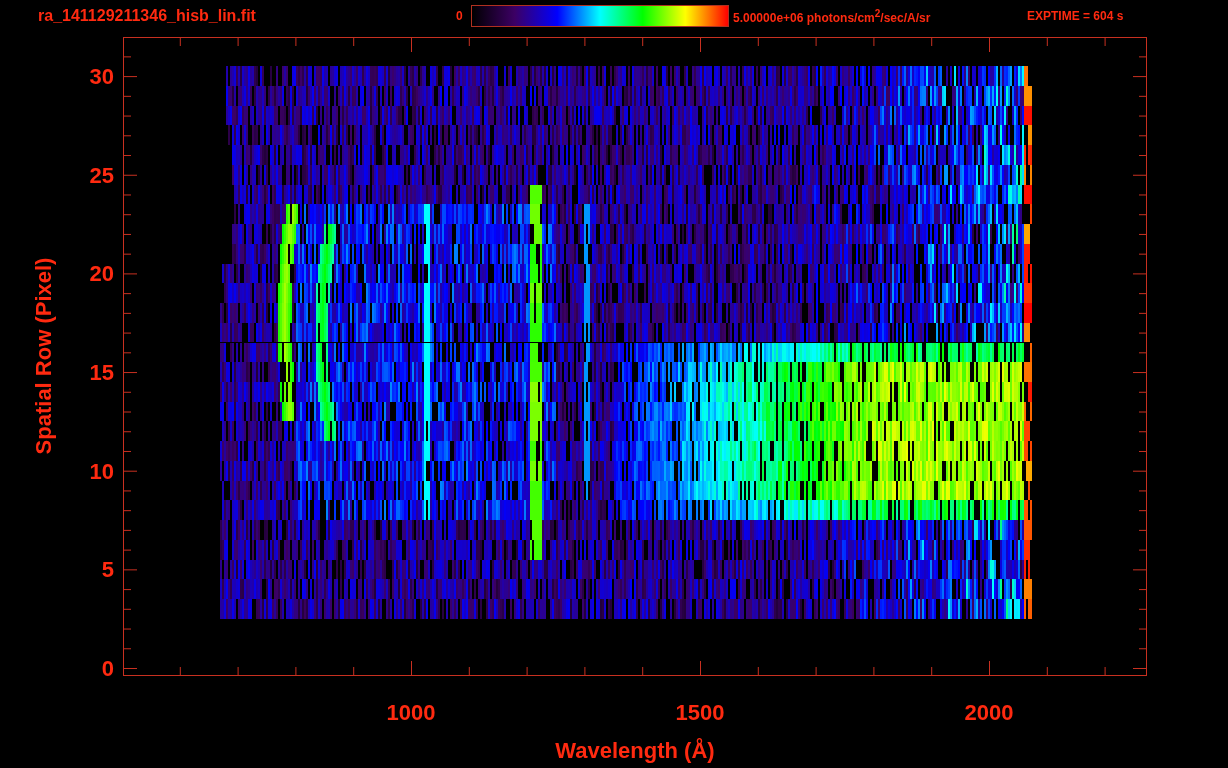 The width and height of the screenshot is (1228, 768). Describe the element at coordinates (107, 668) in the screenshot. I see `y-tick-label: 0` at that location.